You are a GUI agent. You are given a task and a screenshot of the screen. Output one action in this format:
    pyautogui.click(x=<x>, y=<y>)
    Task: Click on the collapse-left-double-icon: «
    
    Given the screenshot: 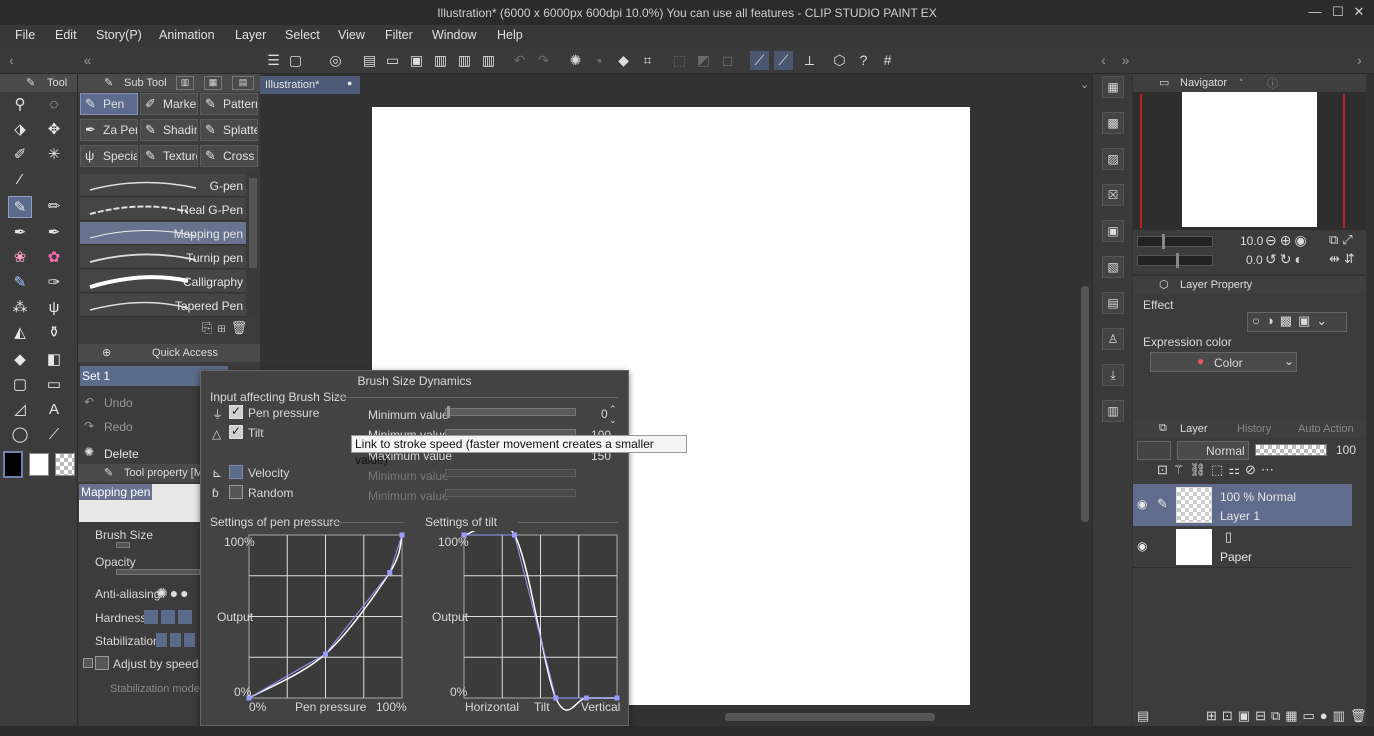 What is the action you would take?
    pyautogui.click(x=87, y=60)
    